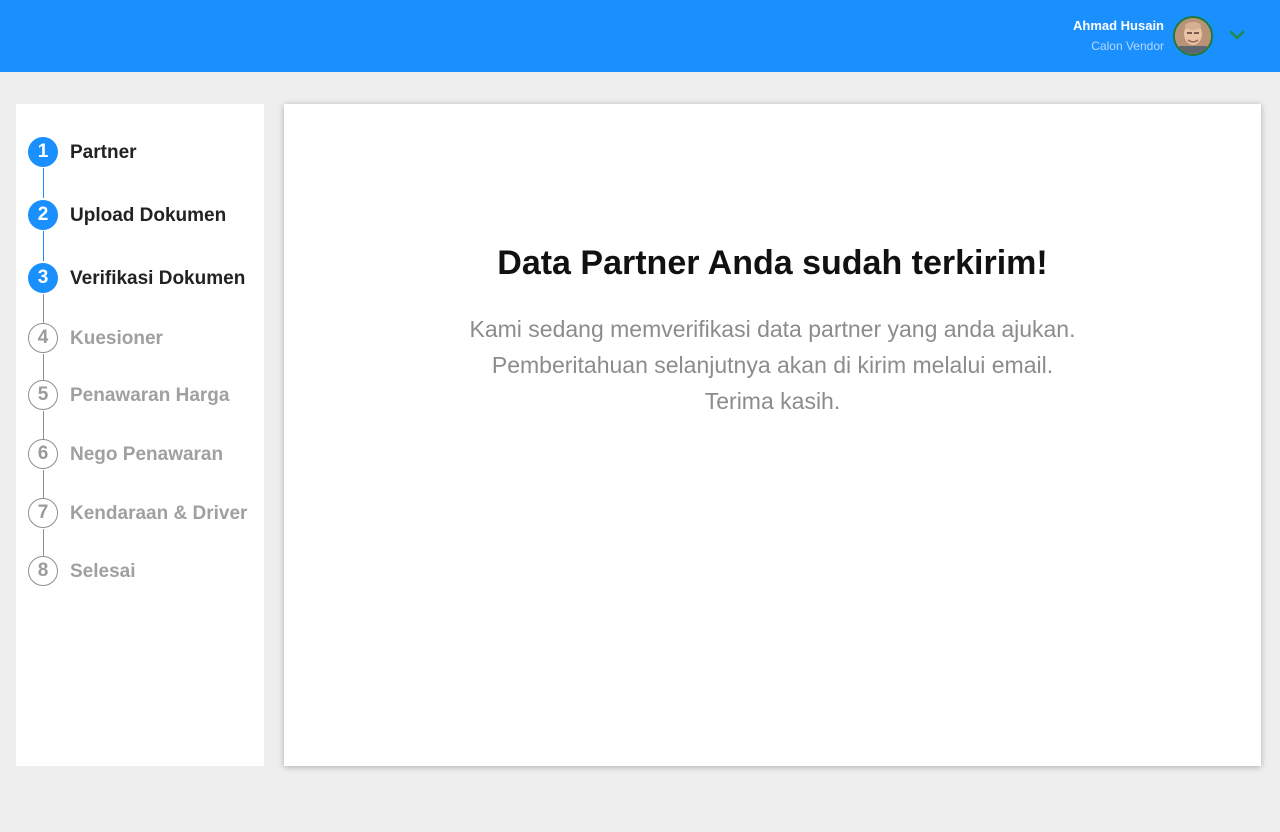 The height and width of the screenshot is (832, 1280). Describe the element at coordinates (146, 572) in the screenshot. I see `step-selesai: 8 Selesai` at that location.